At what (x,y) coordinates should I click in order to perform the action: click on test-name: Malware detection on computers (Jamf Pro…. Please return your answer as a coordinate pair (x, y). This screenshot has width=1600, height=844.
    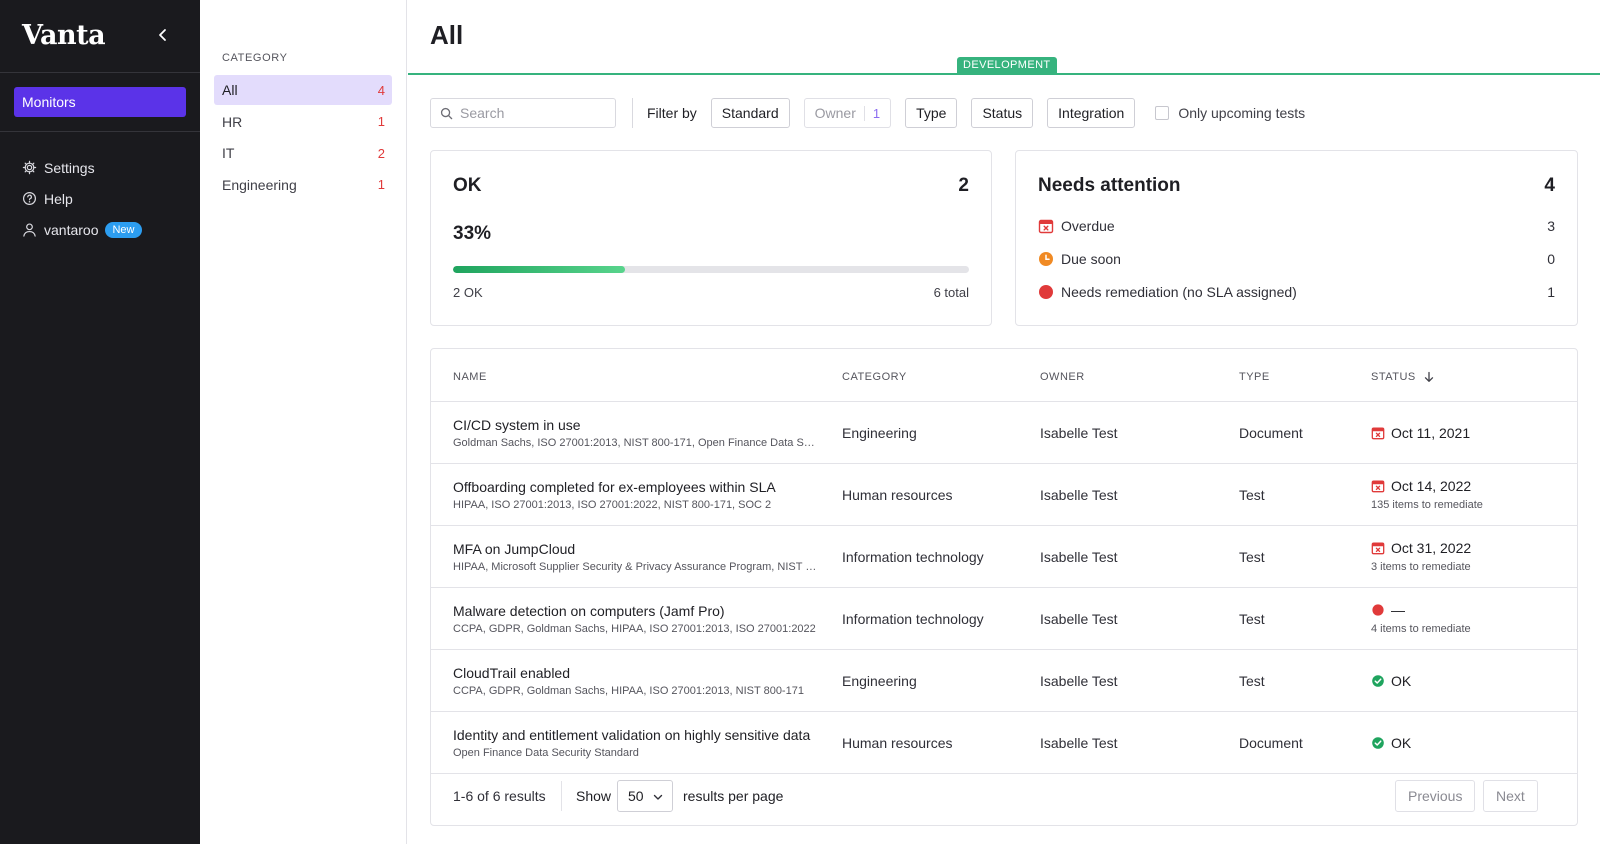
    Looking at the image, I should click on (636, 611).